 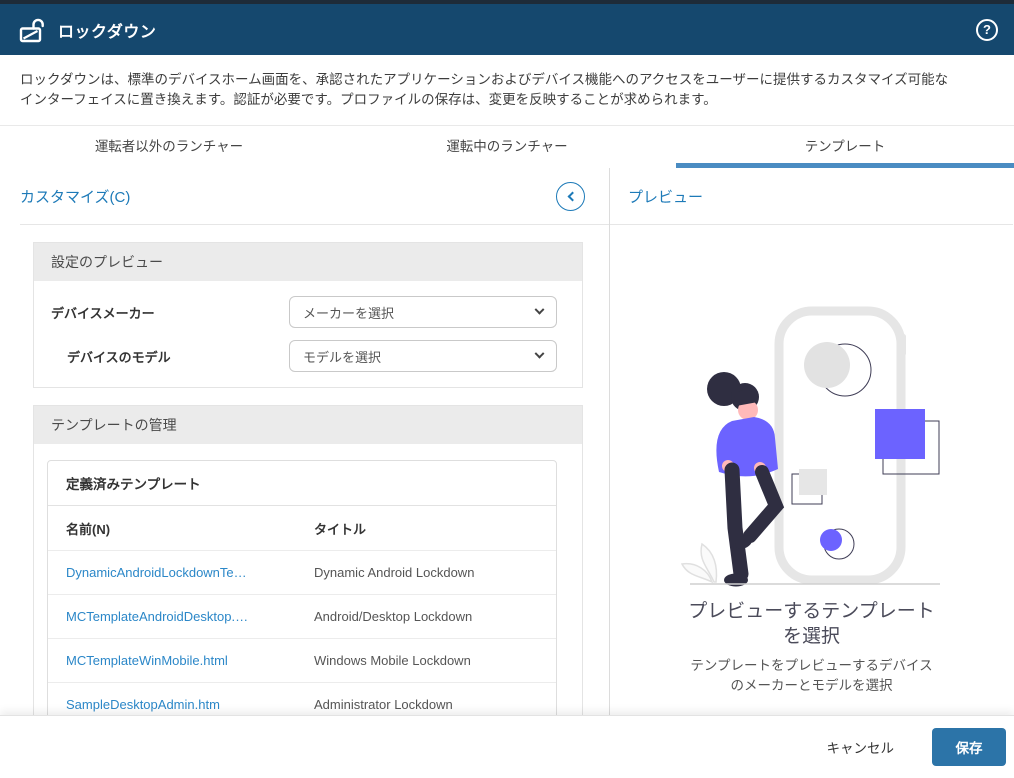 I want to click on tab-non-driver-launcher: 運転者以外のランチャー, so click(x=169, y=147).